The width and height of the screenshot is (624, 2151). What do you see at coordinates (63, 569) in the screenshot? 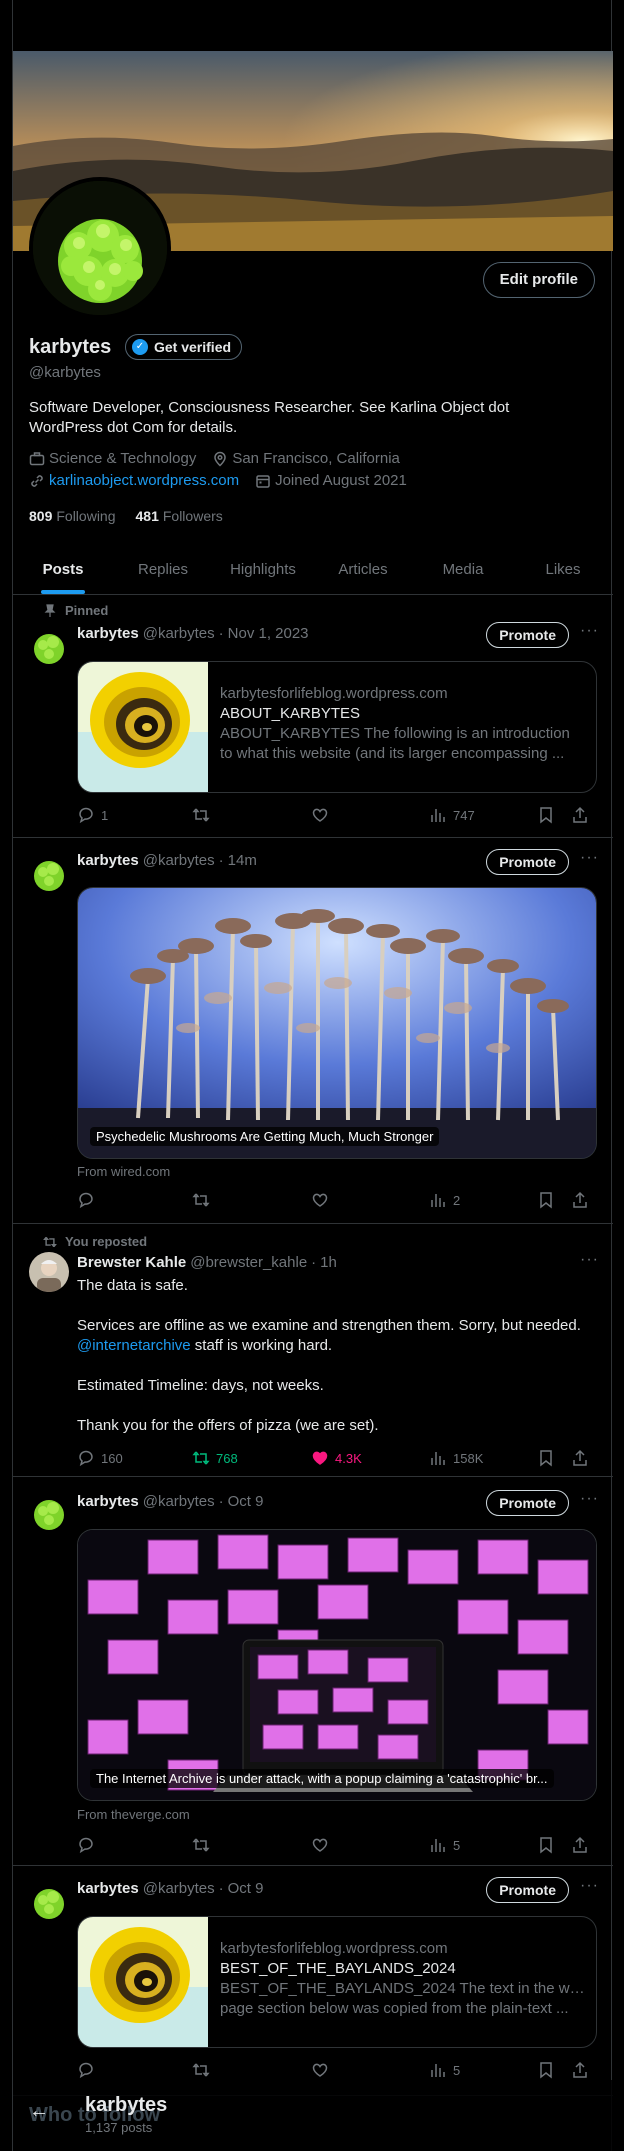
I see `tab-posts: Posts` at bounding box center [63, 569].